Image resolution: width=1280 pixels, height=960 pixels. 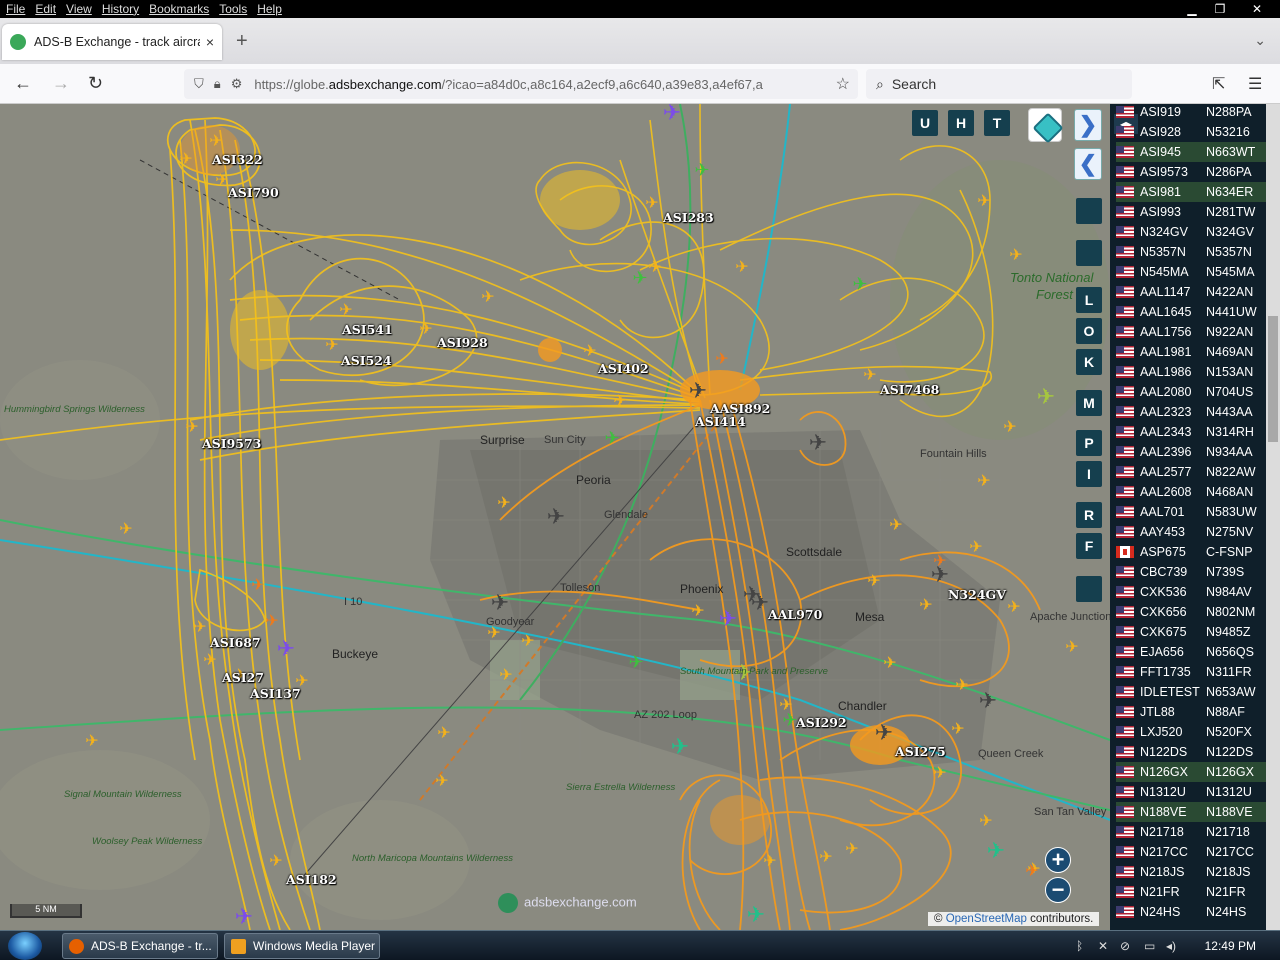 I want to click on expand-sidebar-button: ❯, so click(x=1088, y=125).